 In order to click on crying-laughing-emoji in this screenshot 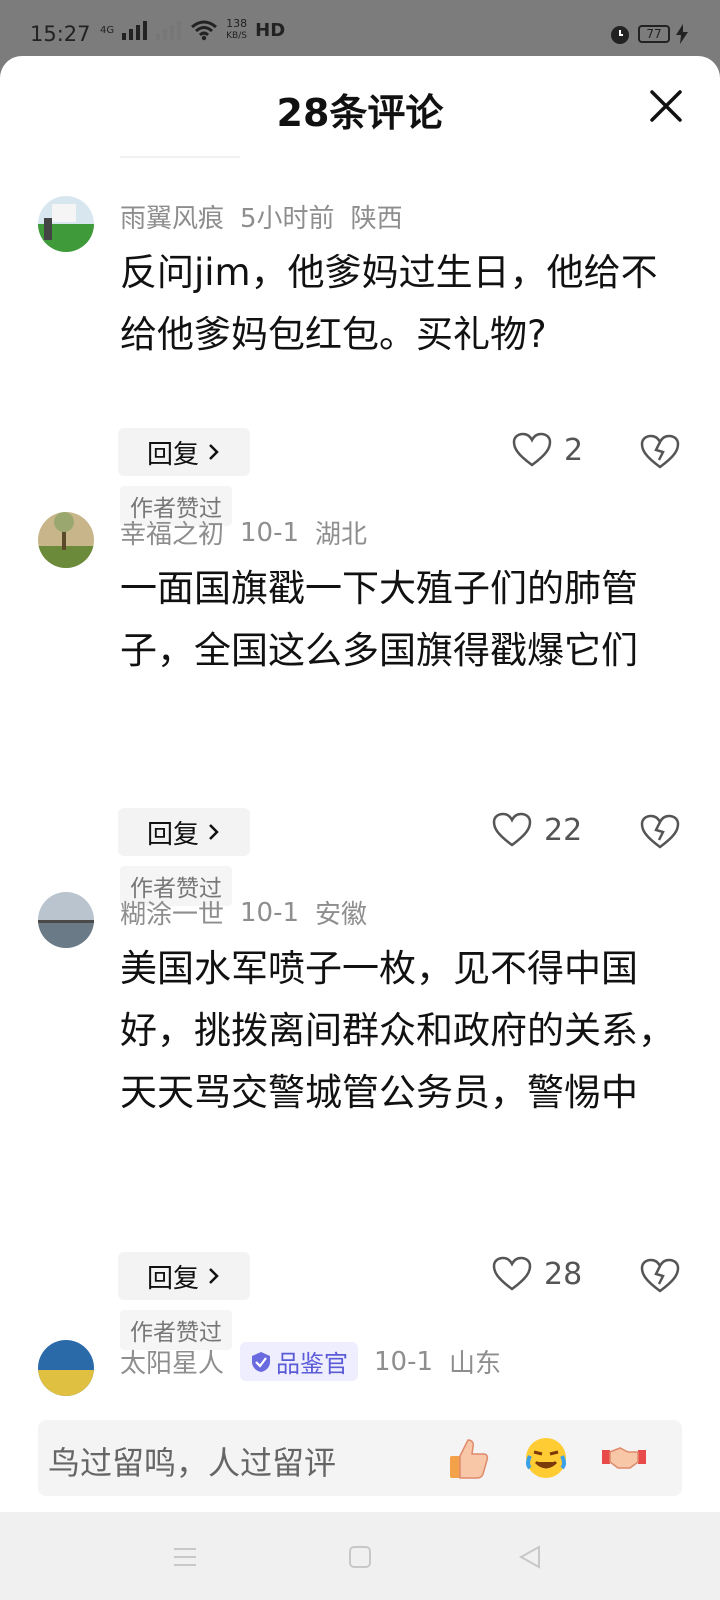, I will do `click(546, 1458)`.